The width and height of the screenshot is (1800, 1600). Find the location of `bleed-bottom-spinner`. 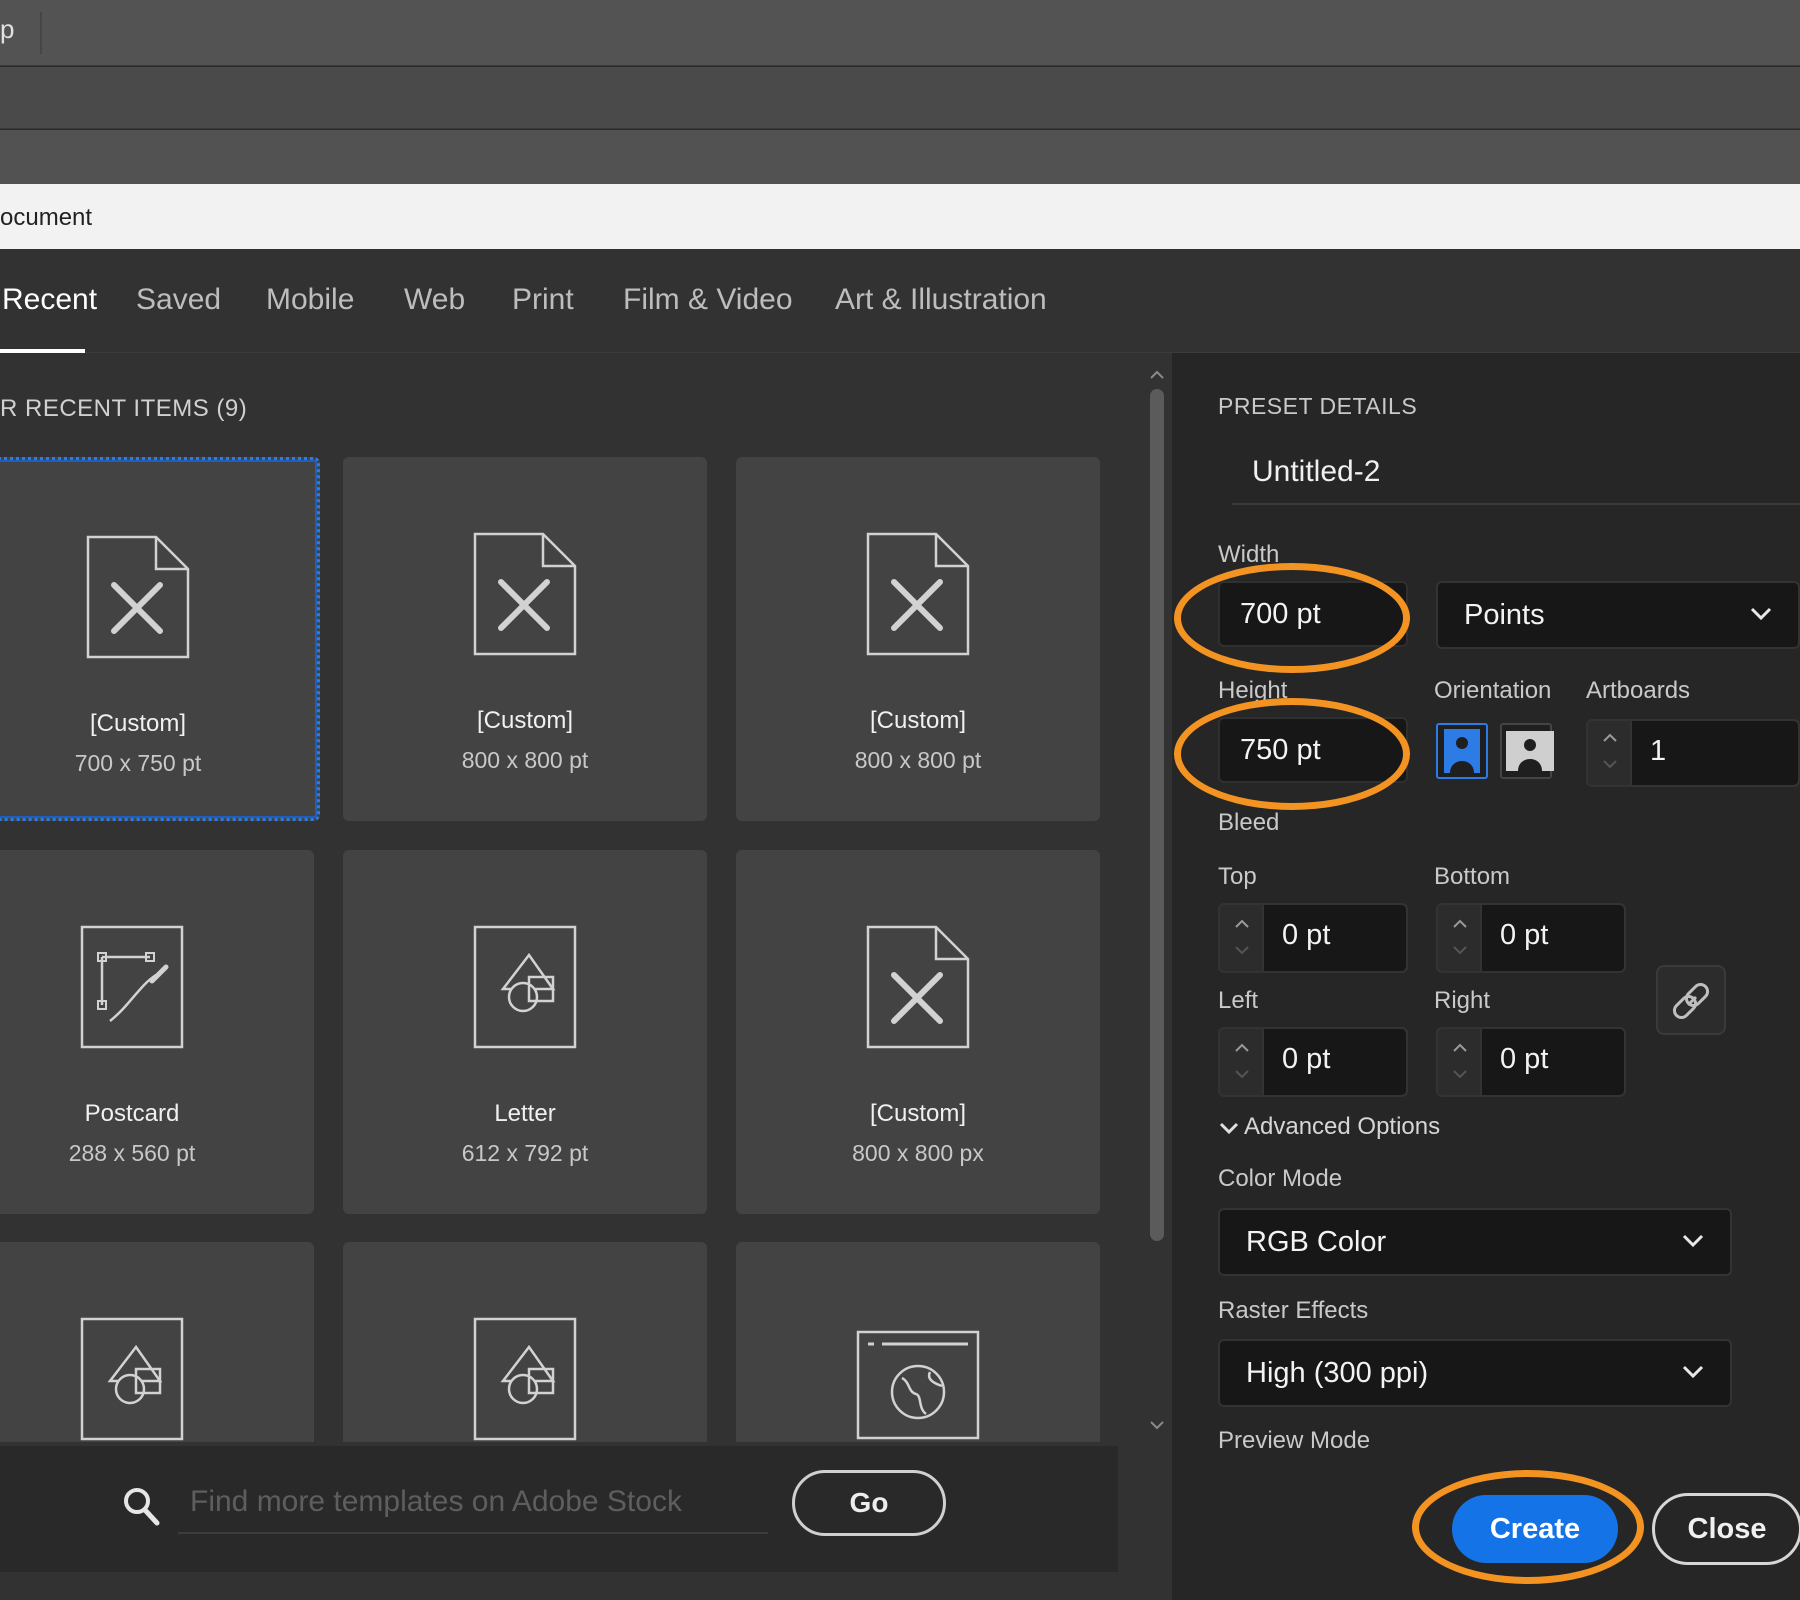

bleed-bottom-spinner is located at coordinates (1460, 938).